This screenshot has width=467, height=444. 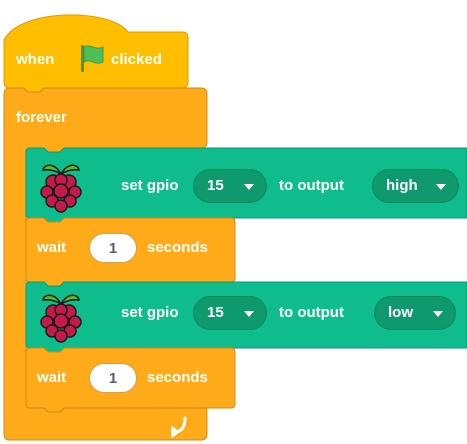 What do you see at coordinates (41, 117) in the screenshot?
I see `forever-label: forever` at bounding box center [41, 117].